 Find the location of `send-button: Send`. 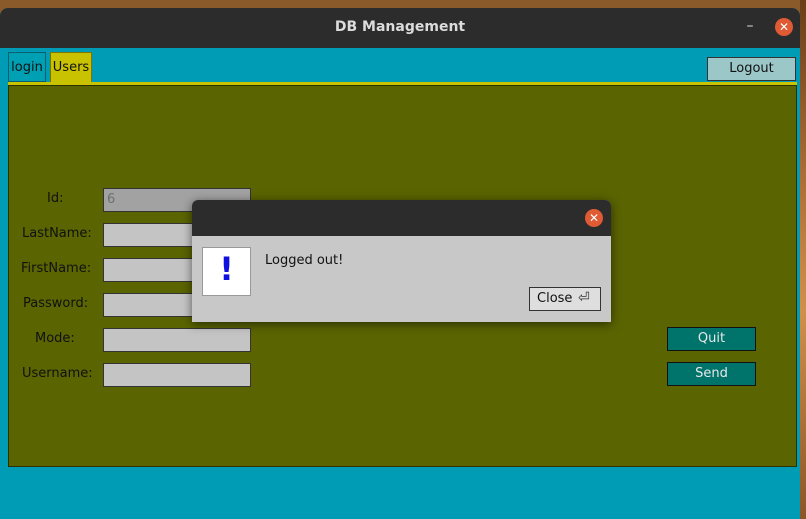

send-button: Send is located at coordinates (711, 374).